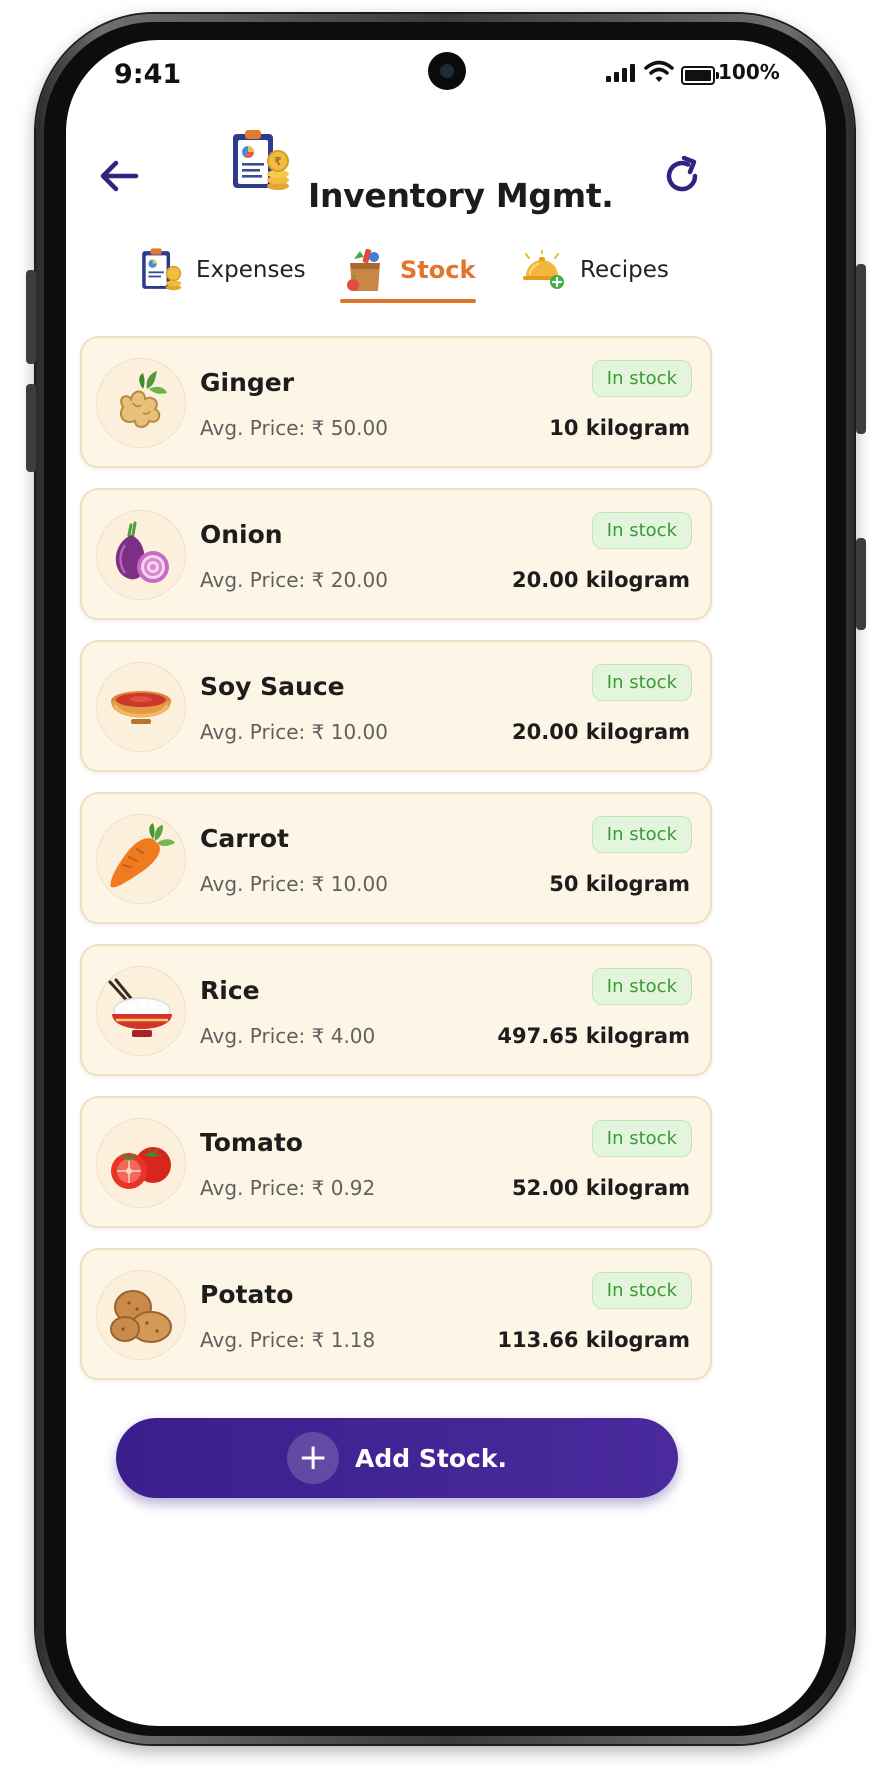  Describe the element at coordinates (700, 75) in the screenshot. I see `battery-icon` at that location.